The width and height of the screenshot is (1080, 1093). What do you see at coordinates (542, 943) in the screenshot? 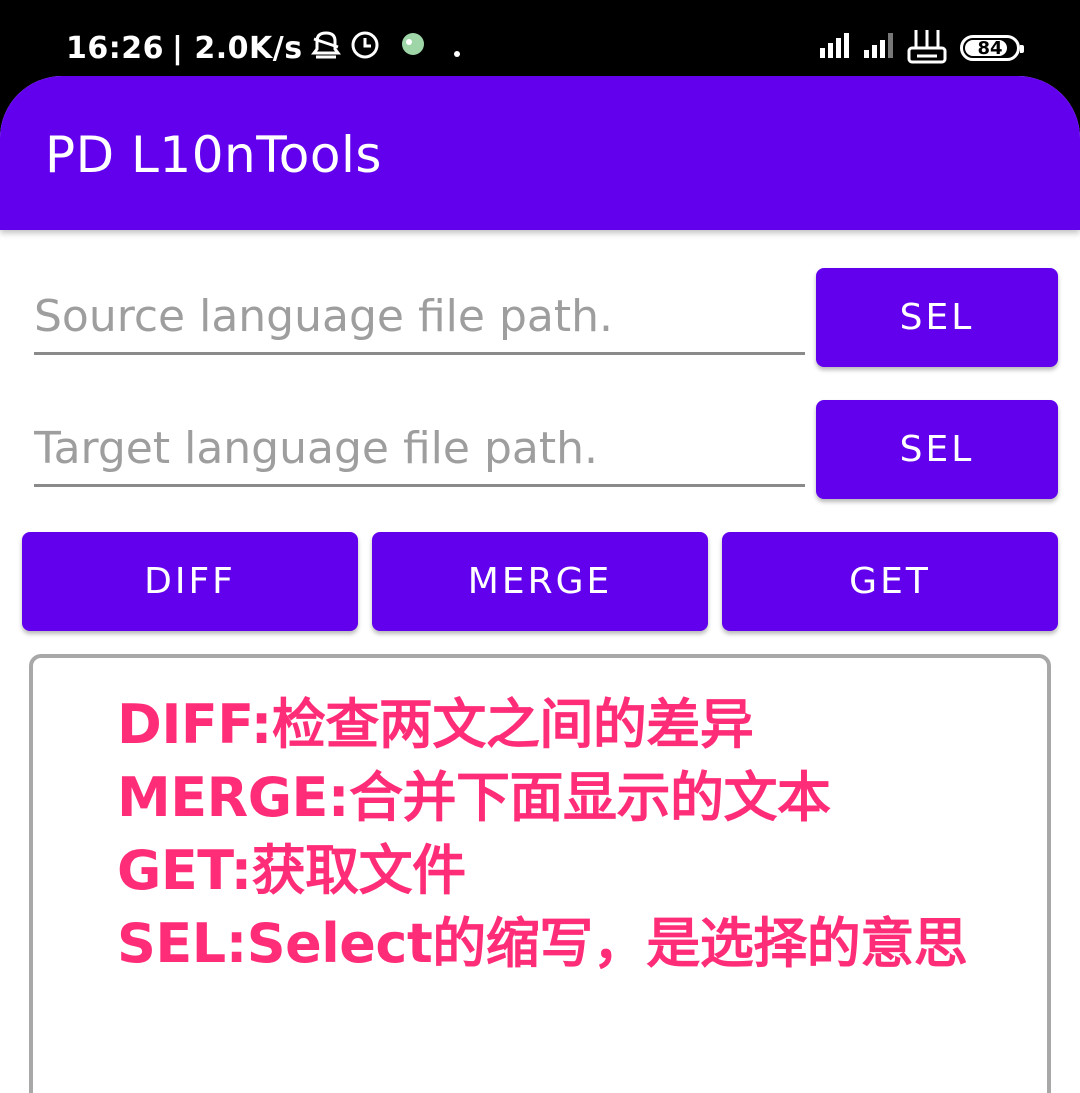
I see `output-line-sel: SEL:Select的缩写，是选择的意思` at bounding box center [542, 943].